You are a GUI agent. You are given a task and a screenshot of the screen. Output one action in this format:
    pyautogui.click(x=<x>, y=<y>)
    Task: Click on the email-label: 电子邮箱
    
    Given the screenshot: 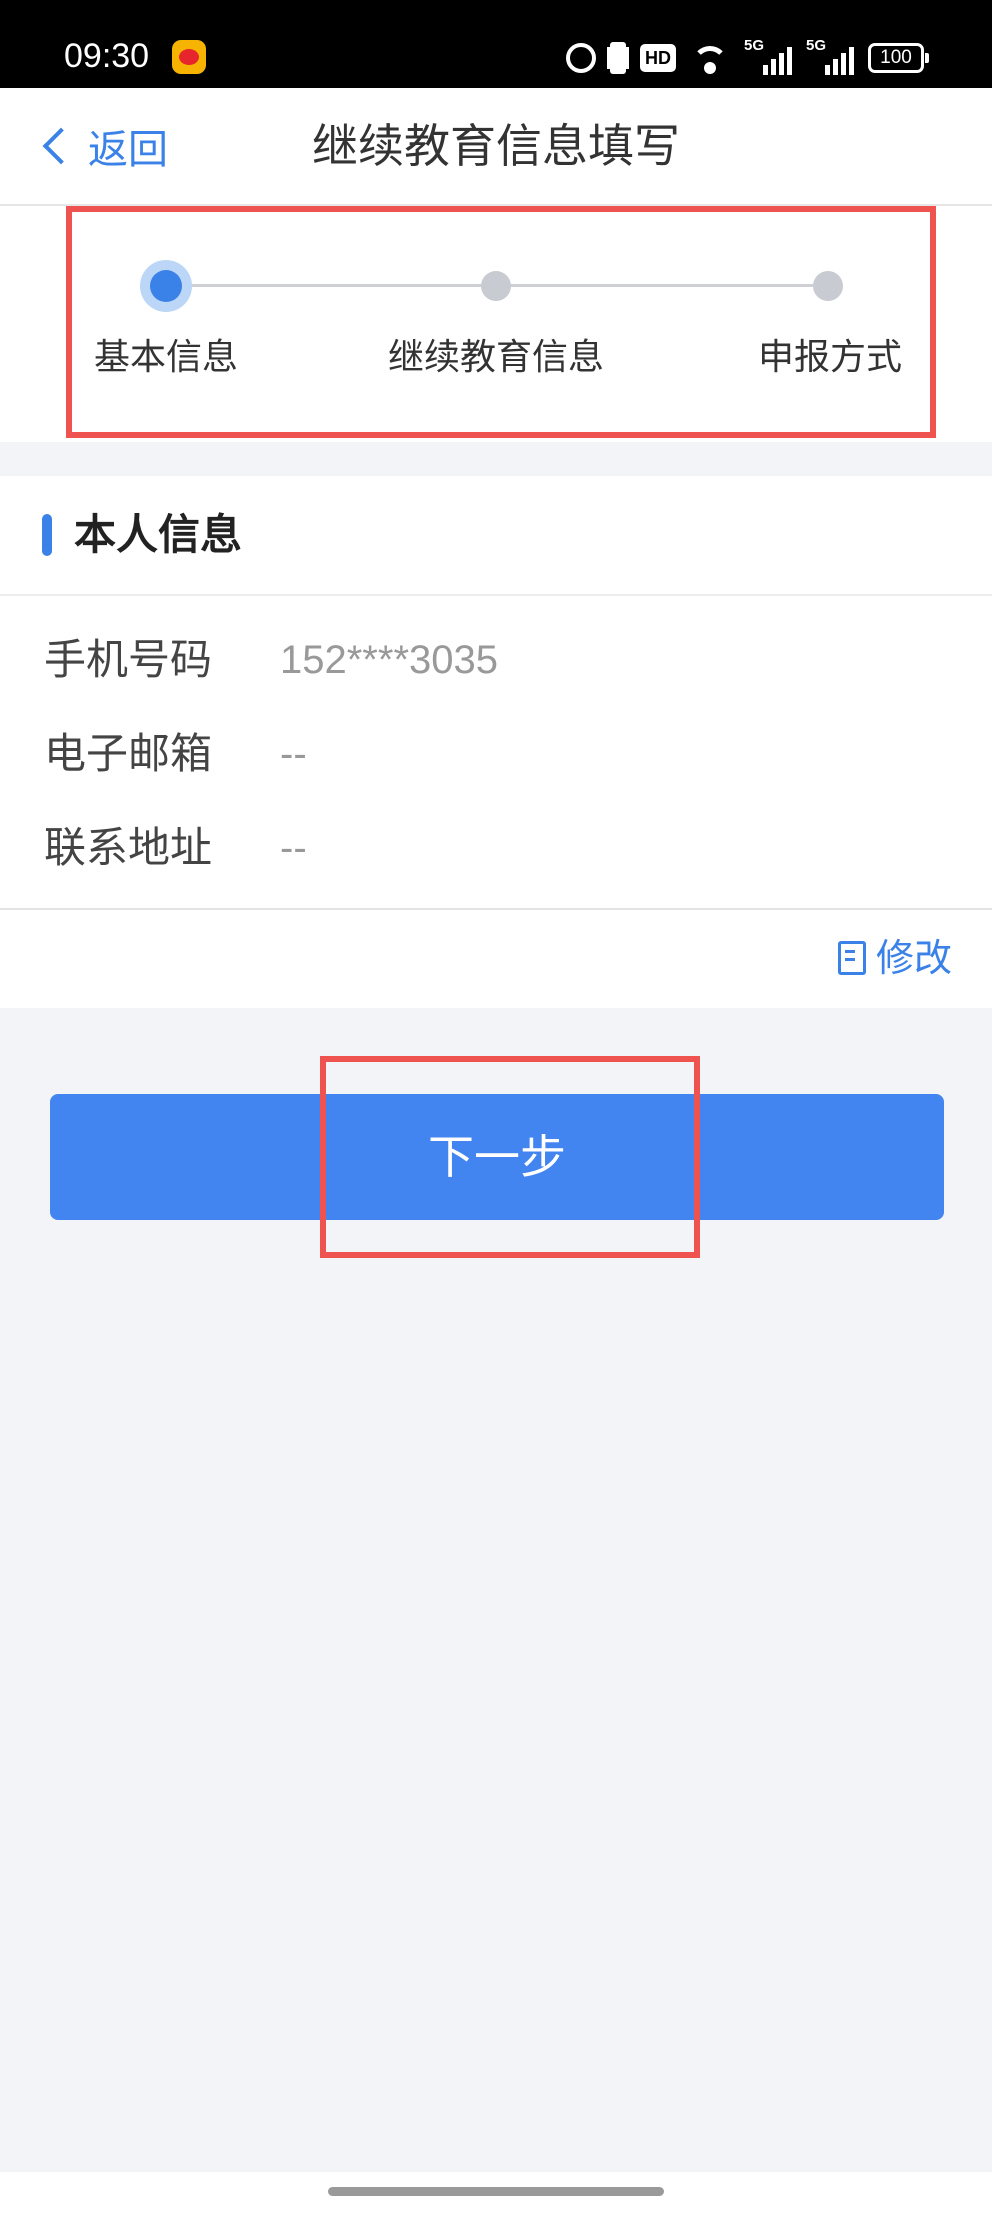 What is the action you would take?
    pyautogui.click(x=128, y=753)
    